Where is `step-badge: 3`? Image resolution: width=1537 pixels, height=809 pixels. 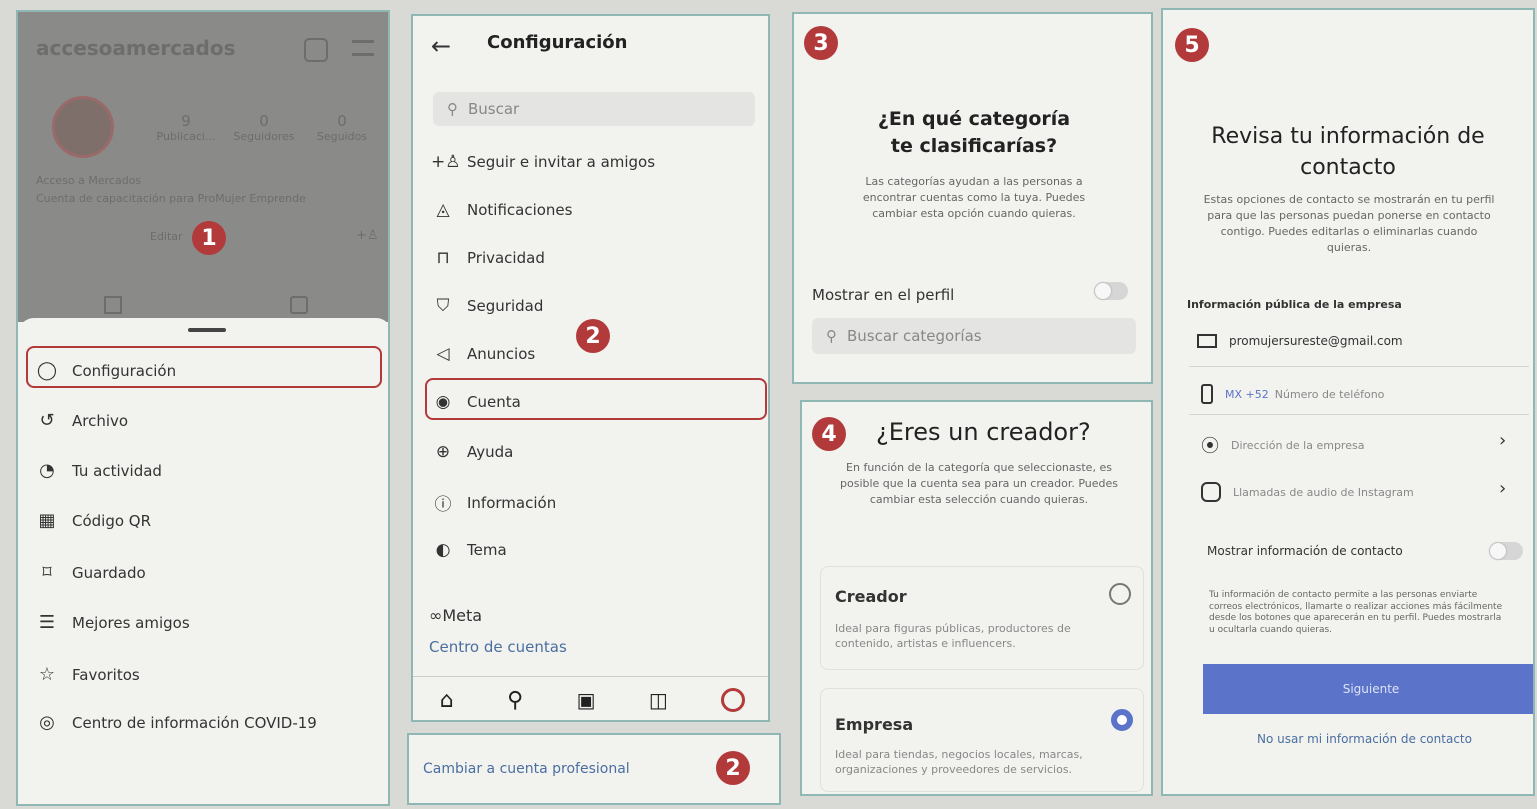 step-badge: 3 is located at coordinates (821, 43).